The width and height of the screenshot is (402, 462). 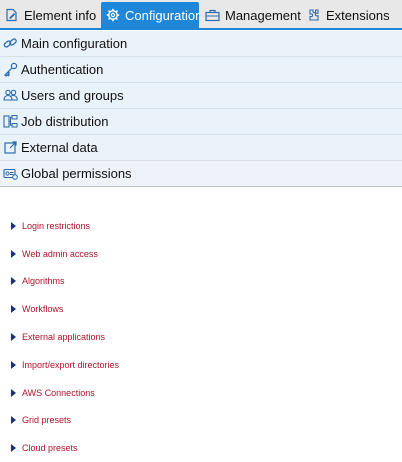 I want to click on section-label: Authentication, so click(x=62, y=69).